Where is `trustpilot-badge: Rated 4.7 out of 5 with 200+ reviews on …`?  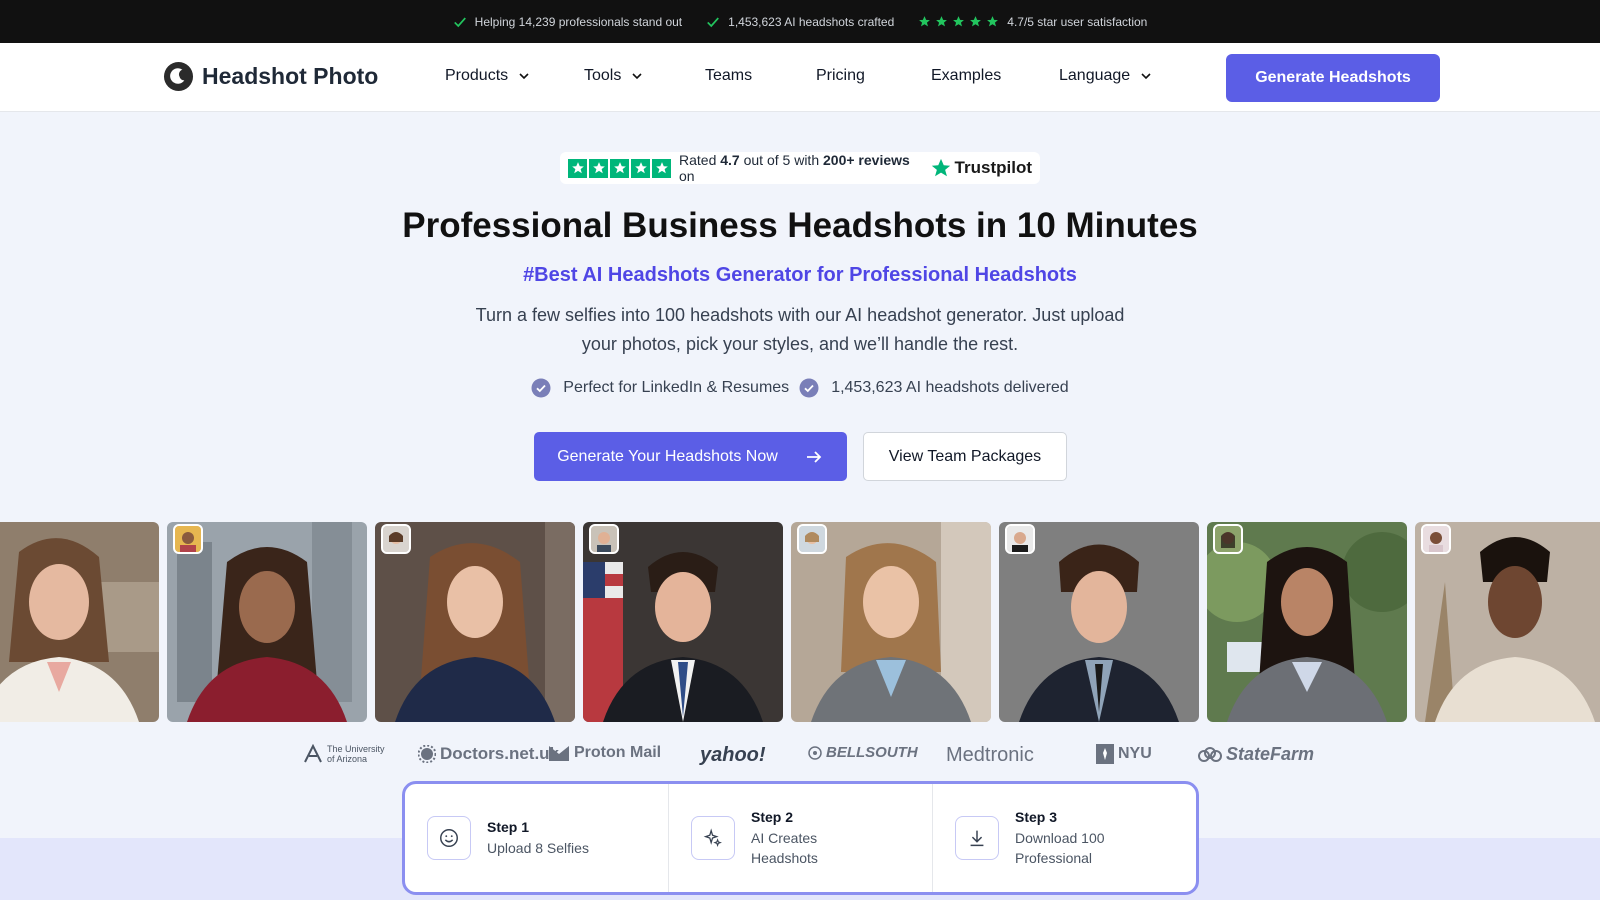 trustpilot-badge: Rated 4.7 out of 5 with 200+ reviews on … is located at coordinates (800, 168).